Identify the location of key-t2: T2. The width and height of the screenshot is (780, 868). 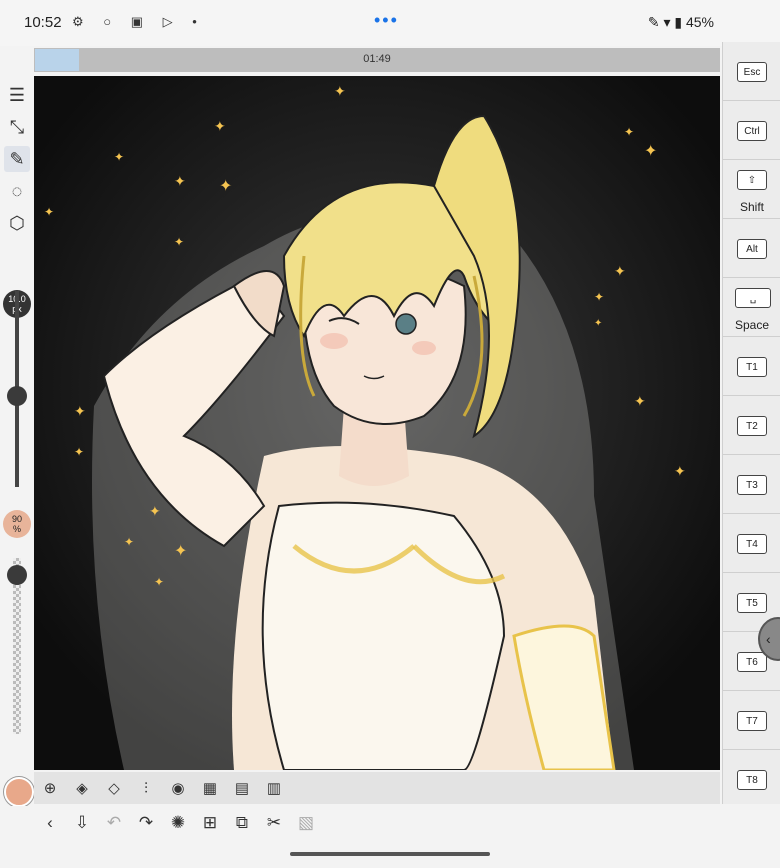
(751, 425).